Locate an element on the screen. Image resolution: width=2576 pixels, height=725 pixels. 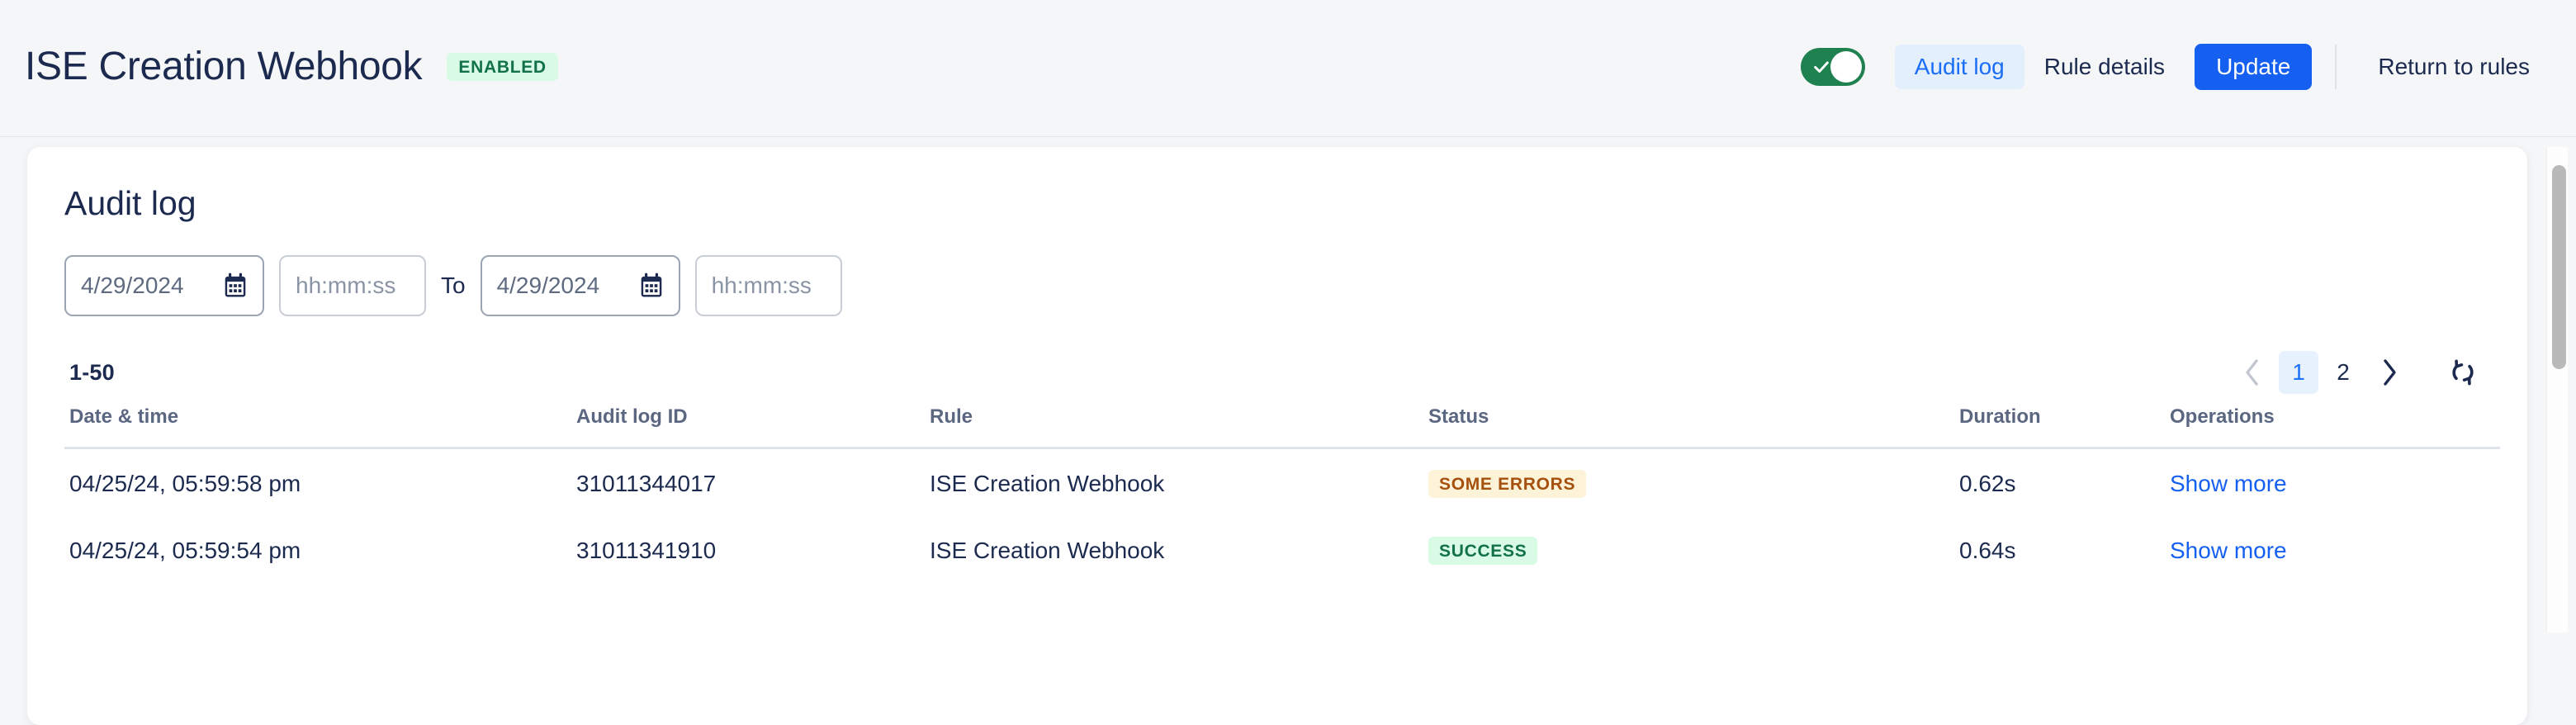
pagination: 1 2 is located at coordinates (2358, 372).